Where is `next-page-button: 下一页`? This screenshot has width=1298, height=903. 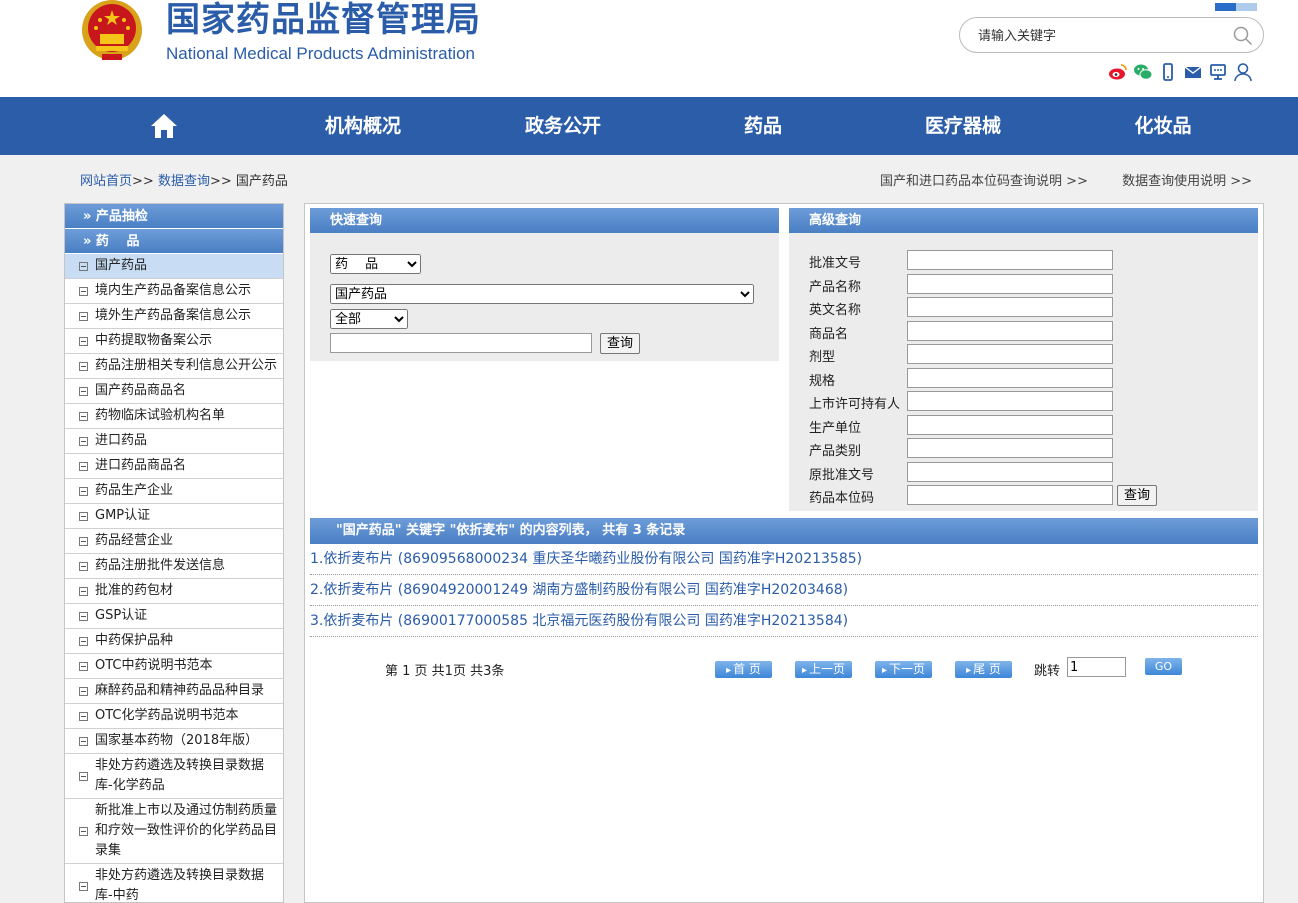 next-page-button: 下一页 is located at coordinates (903, 669).